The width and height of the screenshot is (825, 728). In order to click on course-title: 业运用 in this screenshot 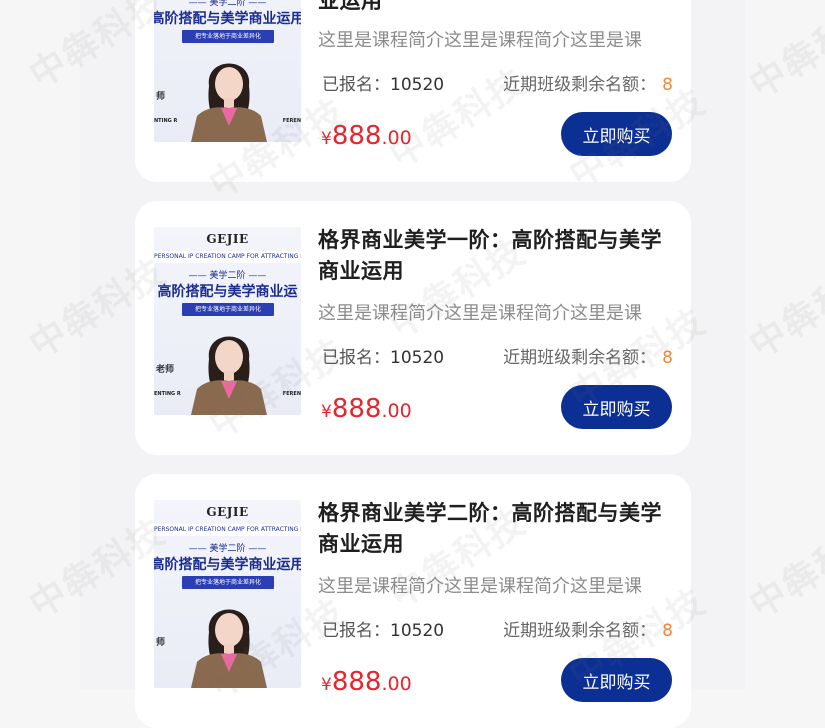, I will do `click(498, 8)`.